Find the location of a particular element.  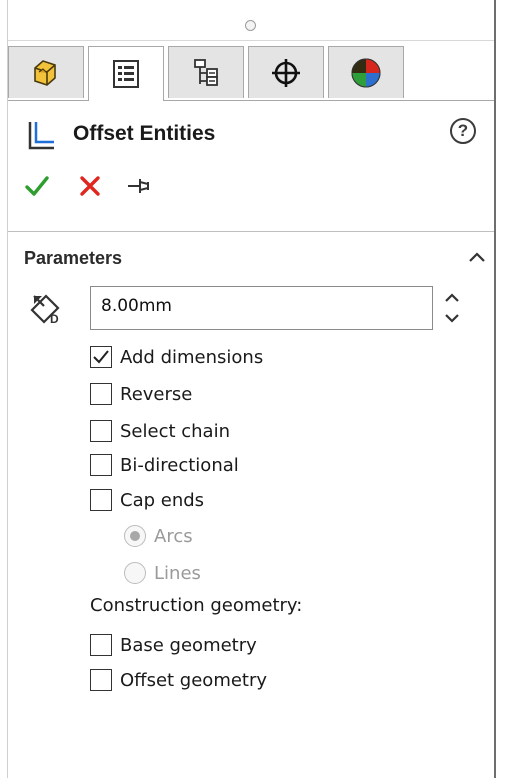

configuration-tree-icon is located at coordinates (206, 72).